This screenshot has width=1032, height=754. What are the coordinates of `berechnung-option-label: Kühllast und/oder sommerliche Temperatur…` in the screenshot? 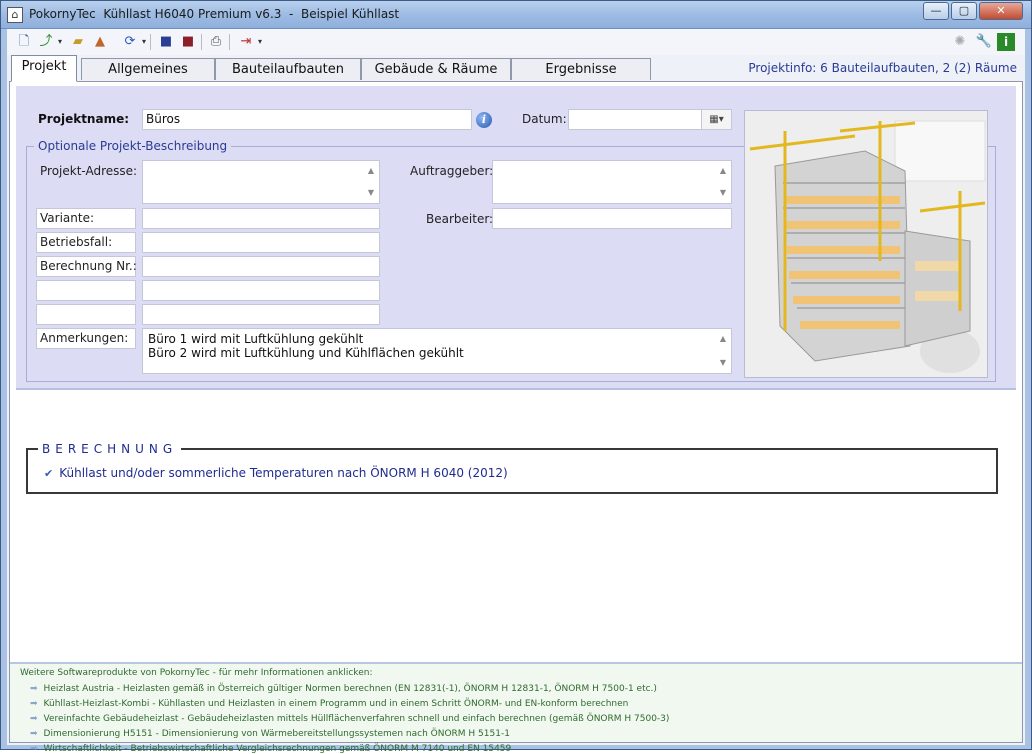 It's located at (283, 473).